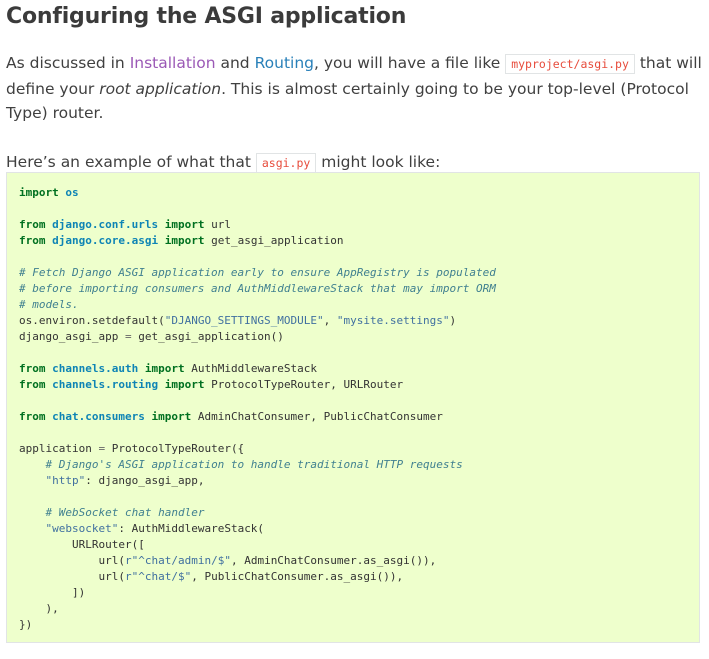  I want to click on code-module: os, so click(72, 192).